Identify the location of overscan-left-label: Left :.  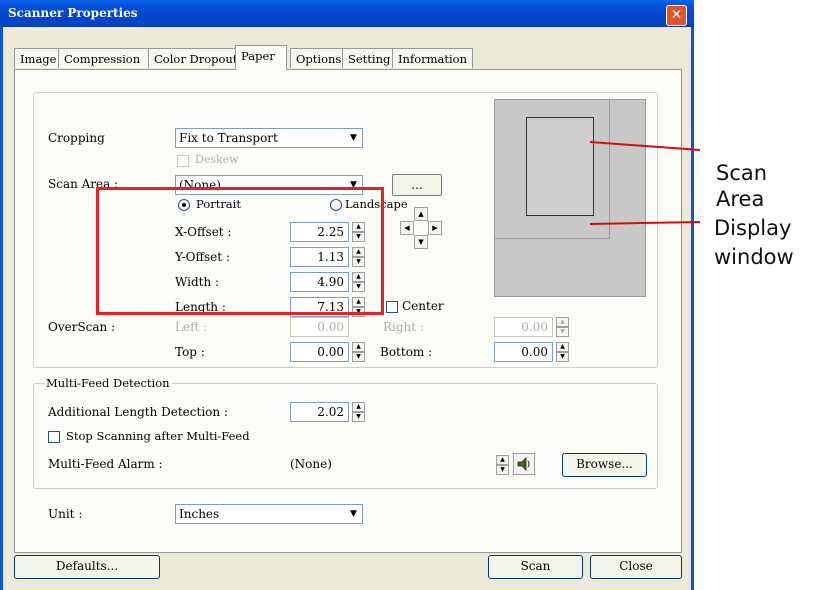
(191, 327).